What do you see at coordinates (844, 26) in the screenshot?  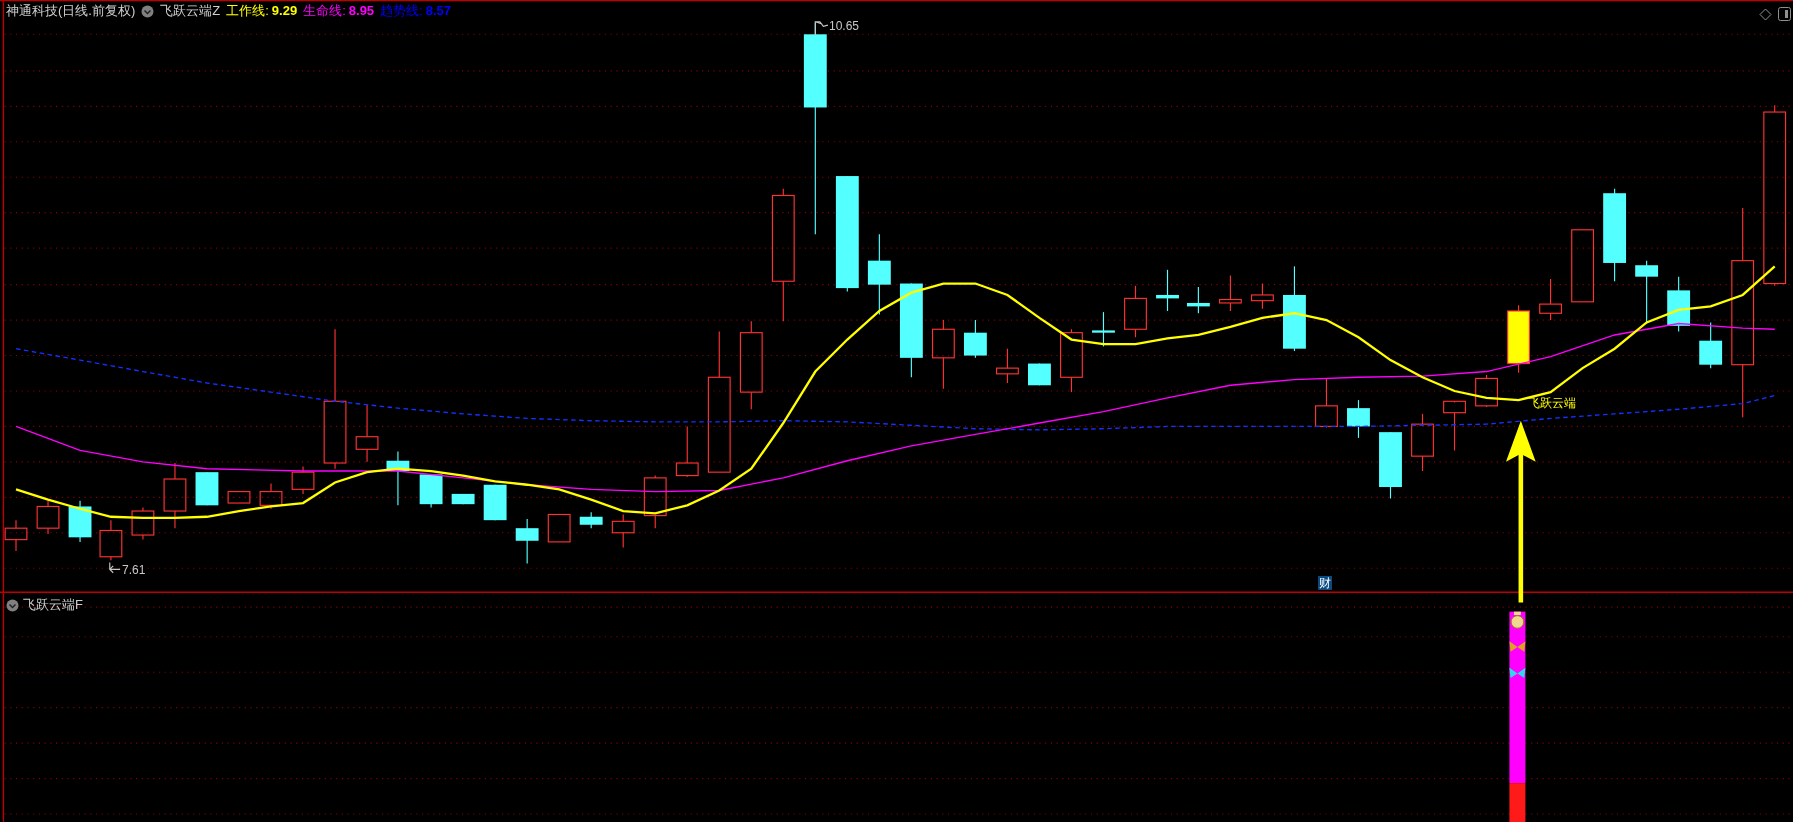 I see `high-price-label: 10.65` at bounding box center [844, 26].